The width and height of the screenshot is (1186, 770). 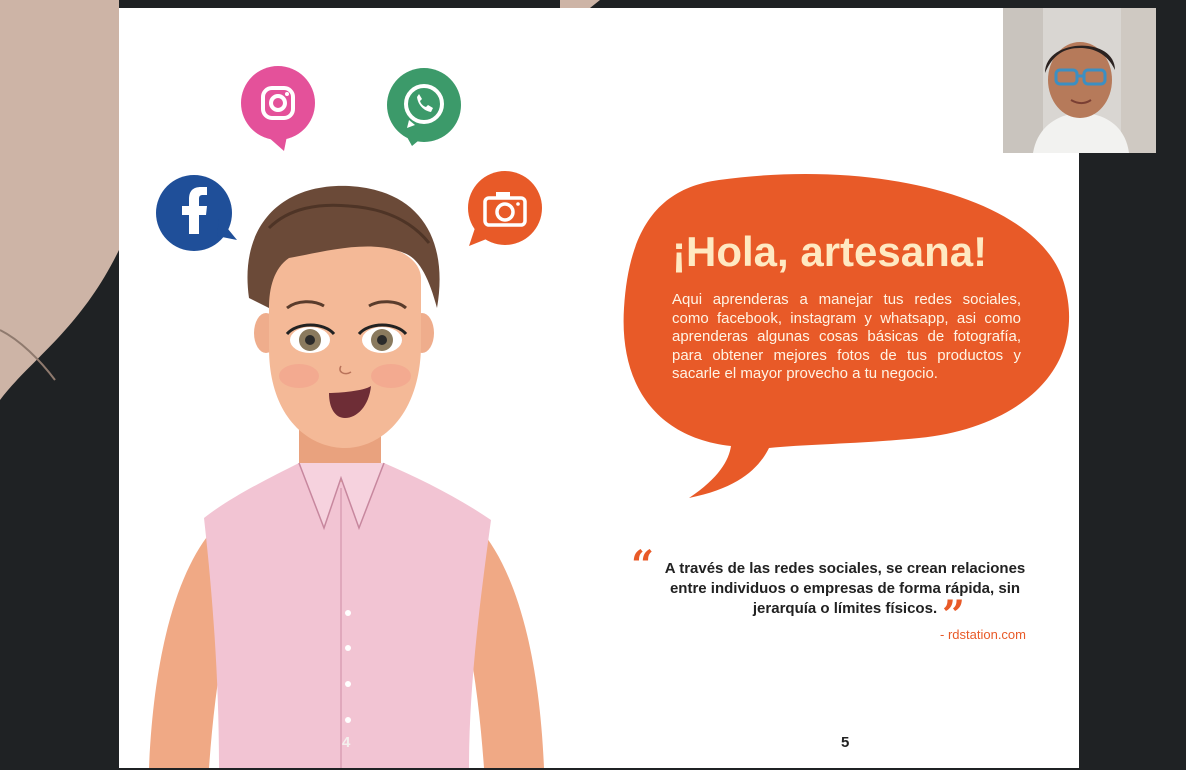 I want to click on participant-video, so click(x=1079, y=80).